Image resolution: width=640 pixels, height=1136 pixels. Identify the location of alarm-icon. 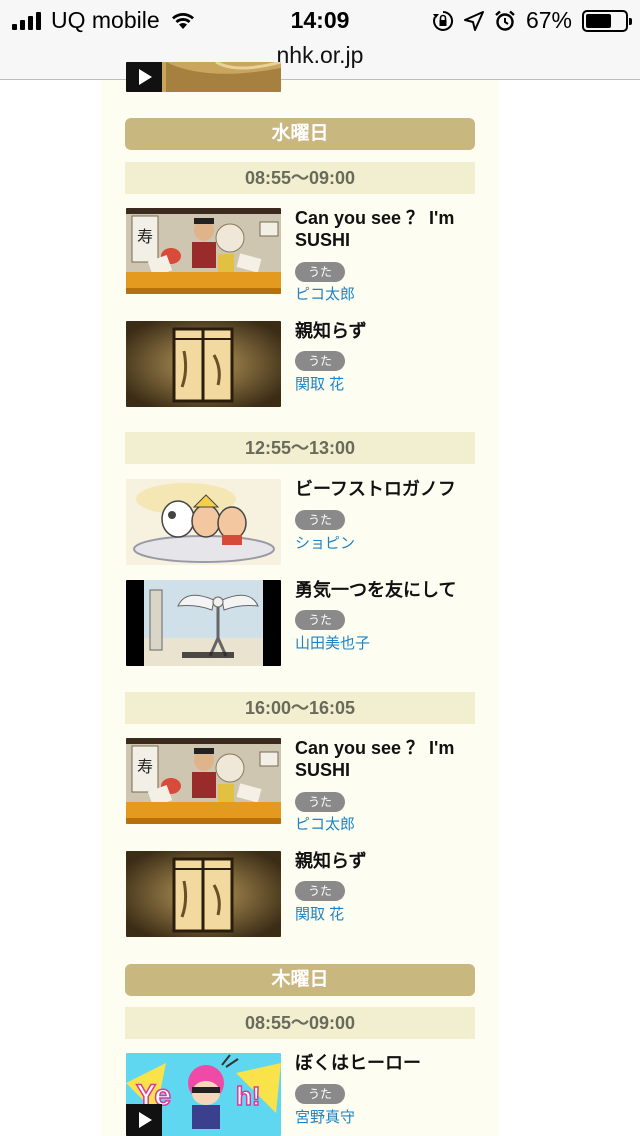
(505, 20).